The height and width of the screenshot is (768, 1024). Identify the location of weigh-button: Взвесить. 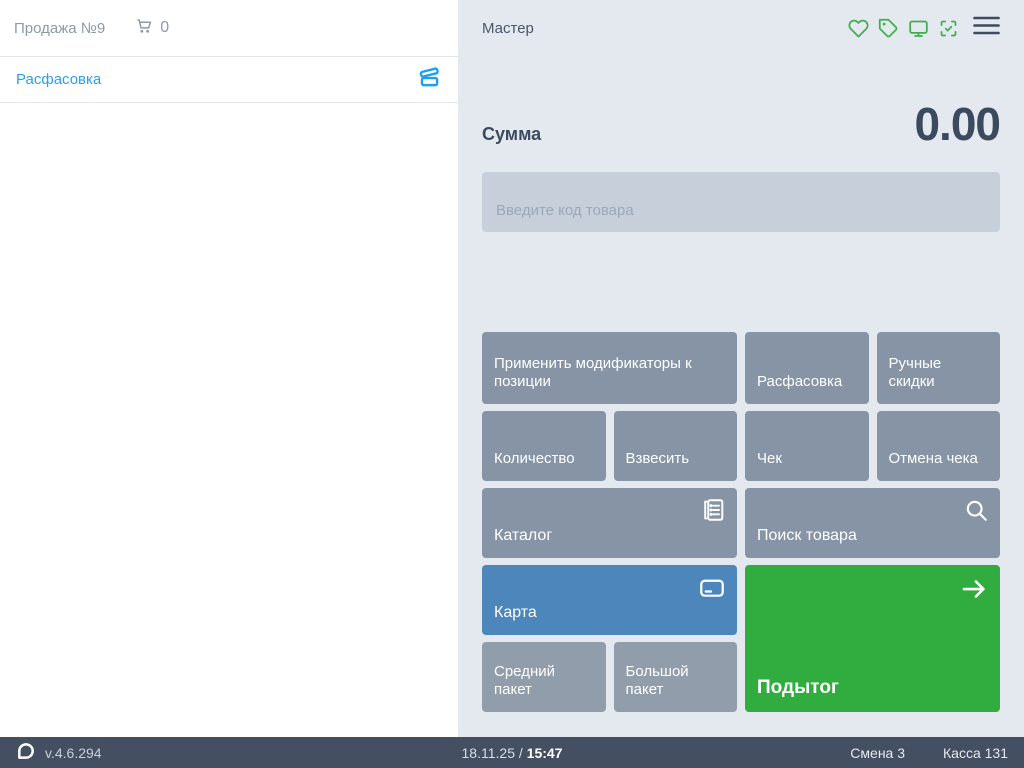
(675, 446).